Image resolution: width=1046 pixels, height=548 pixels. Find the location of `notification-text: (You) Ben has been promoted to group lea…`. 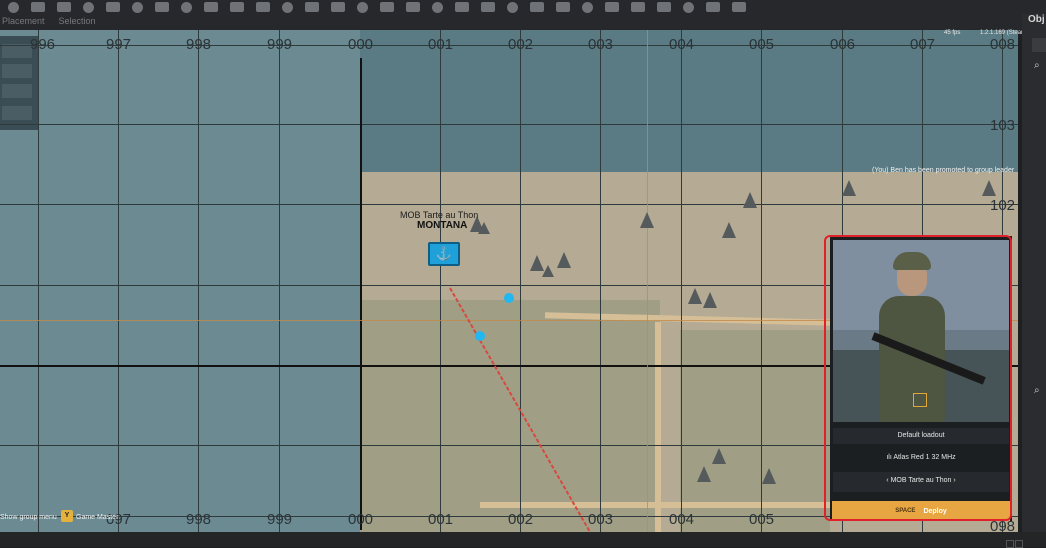

notification-text: (You) Ben has been promoted to group lea… is located at coordinates (943, 170).